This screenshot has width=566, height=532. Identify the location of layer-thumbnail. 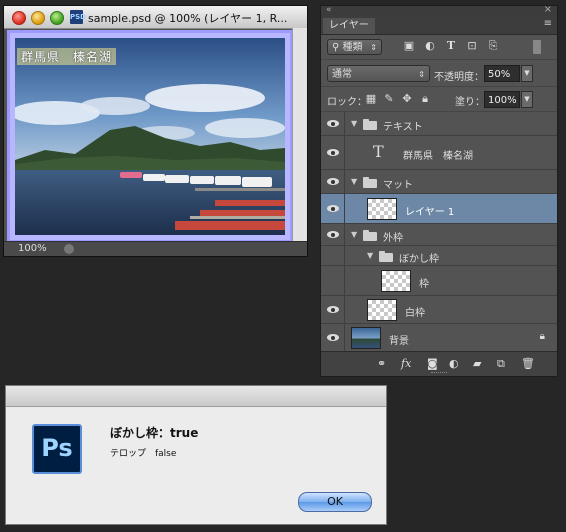
(396, 281).